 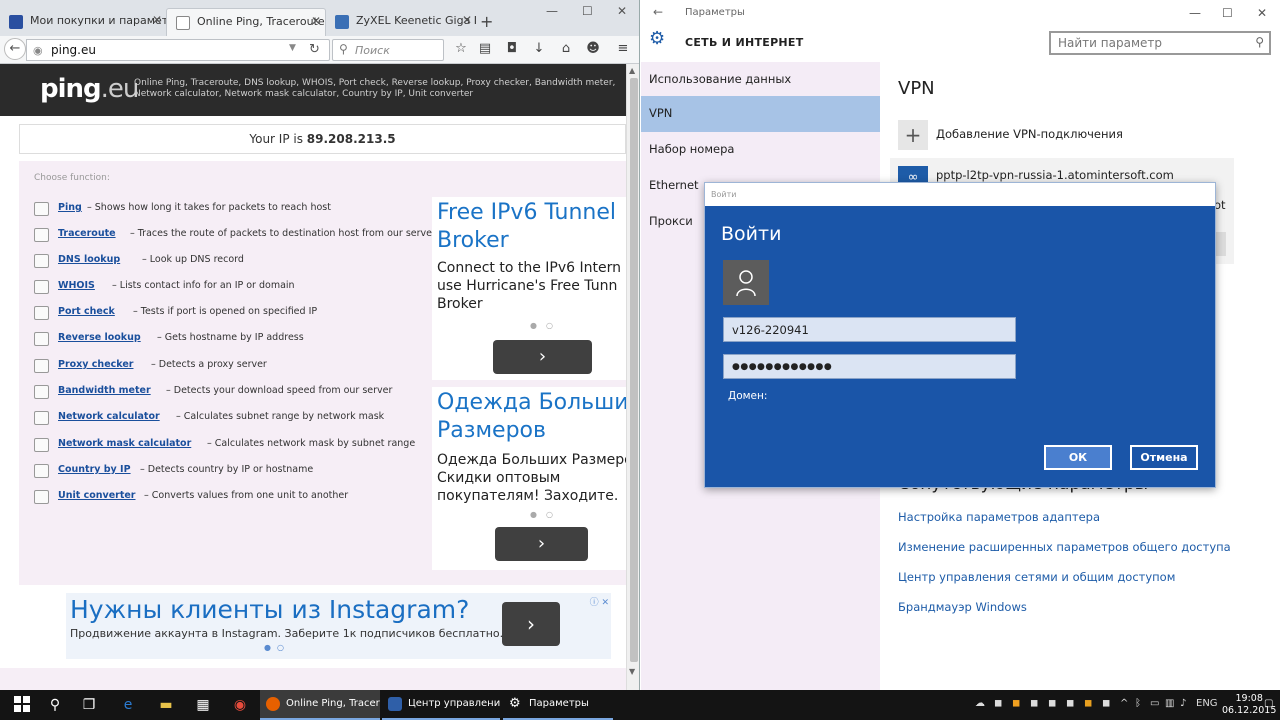 What do you see at coordinates (1169, 703) in the screenshot?
I see `network-icon: ▥` at bounding box center [1169, 703].